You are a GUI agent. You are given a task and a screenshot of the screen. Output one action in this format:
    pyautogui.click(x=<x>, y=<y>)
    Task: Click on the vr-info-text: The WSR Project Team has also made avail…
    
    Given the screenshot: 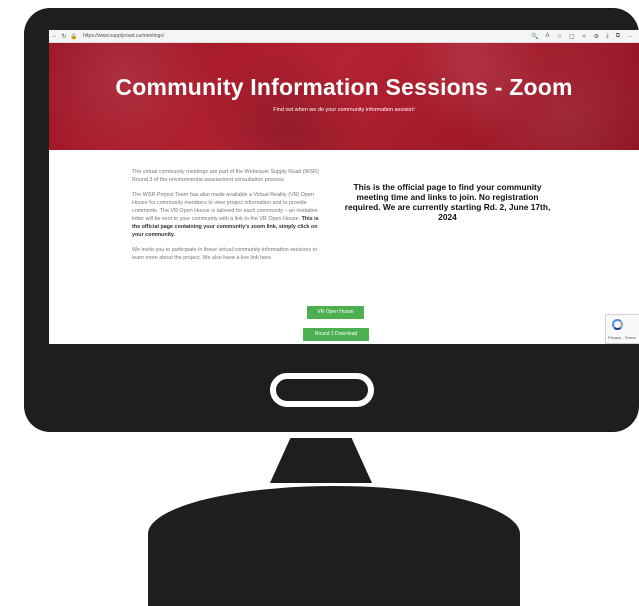 What is the action you would take?
    pyautogui.click(x=225, y=207)
    